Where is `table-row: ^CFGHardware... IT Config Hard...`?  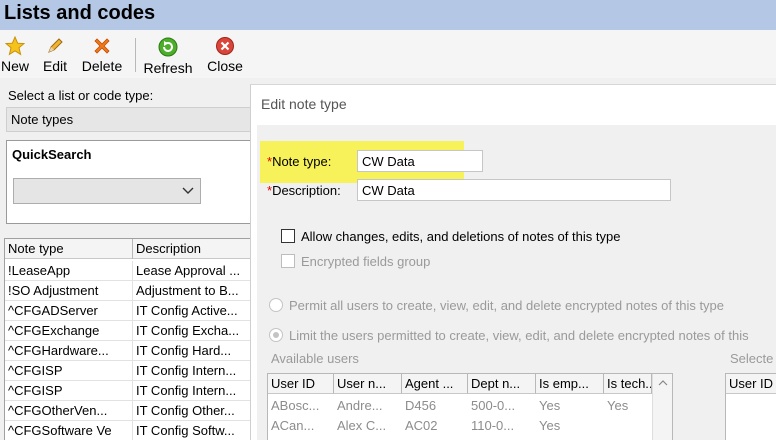
table-row: ^CFGHardware... IT Config Hard... is located at coordinates (130, 351).